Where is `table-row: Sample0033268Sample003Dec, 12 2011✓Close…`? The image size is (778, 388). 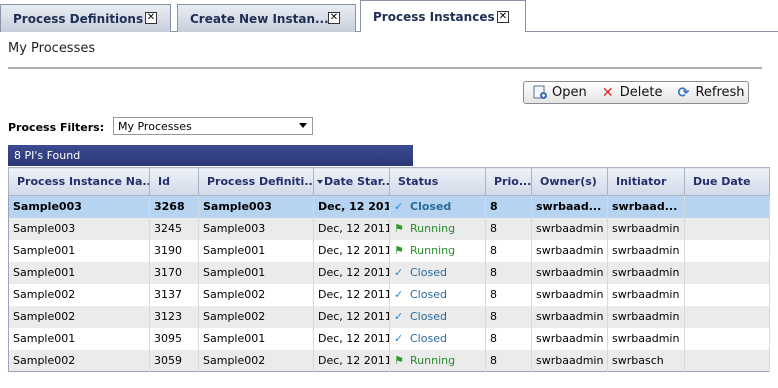
table-row: Sample0033268Sample003Dec, 12 2011✓Close… is located at coordinates (389, 206).